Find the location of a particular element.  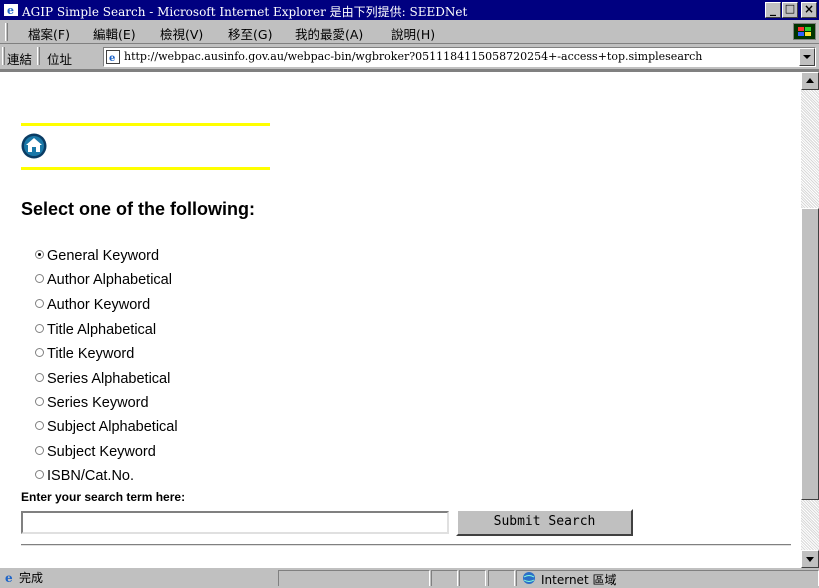

address-label: 位址 is located at coordinates (60, 59).